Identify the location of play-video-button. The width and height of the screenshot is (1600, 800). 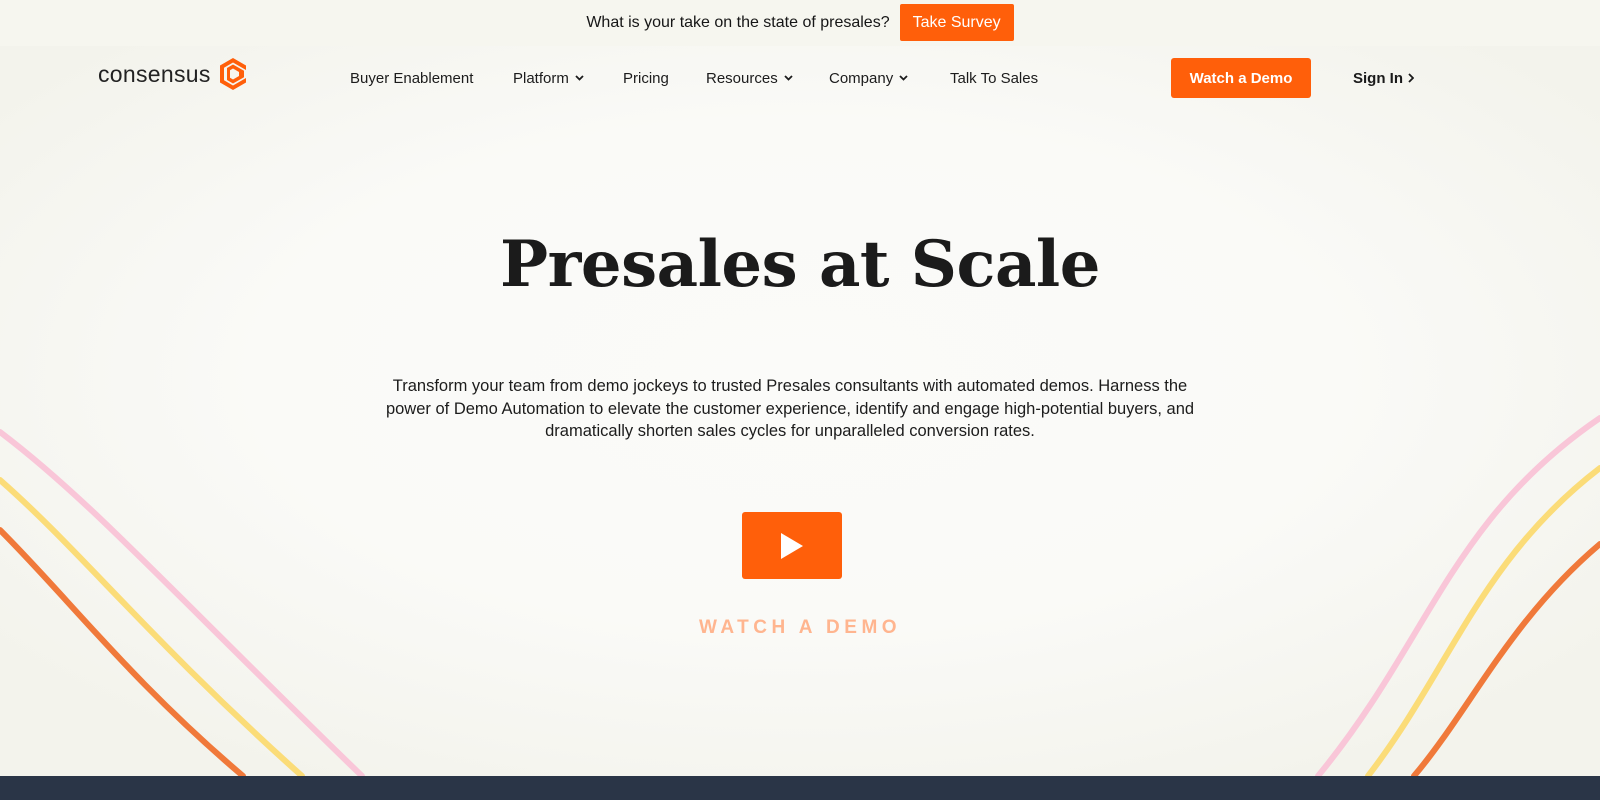
(792, 545).